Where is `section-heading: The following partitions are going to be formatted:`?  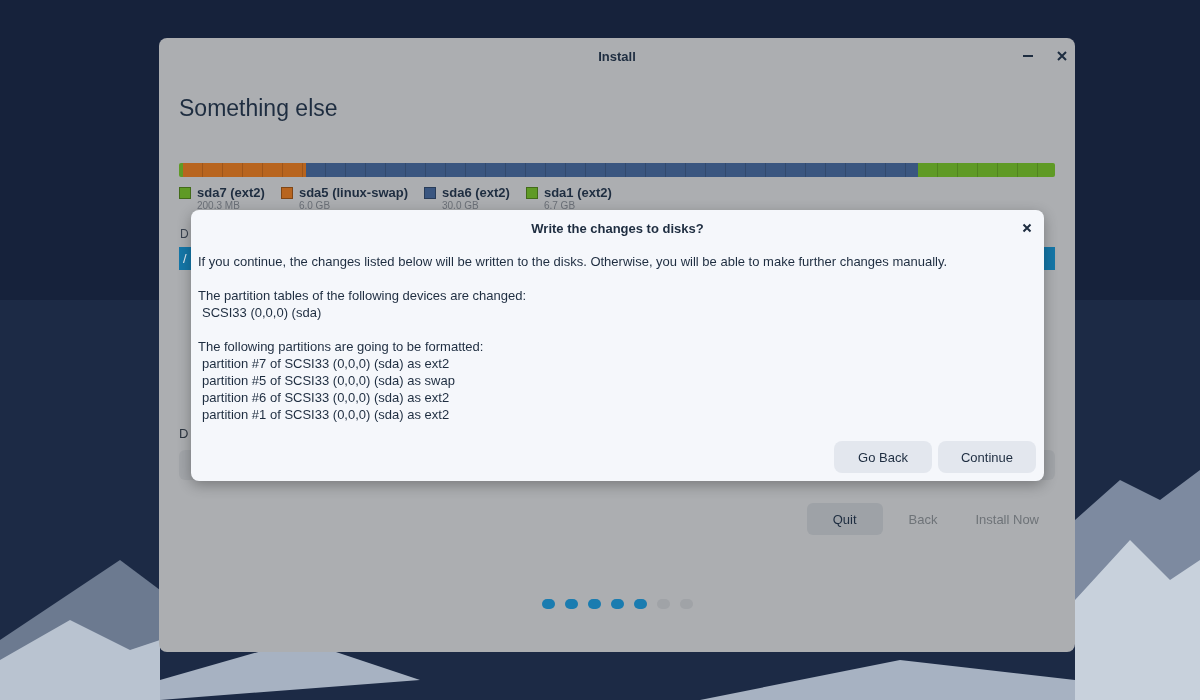
section-heading: The following partitions are going to be formatted: is located at coordinates (341, 346).